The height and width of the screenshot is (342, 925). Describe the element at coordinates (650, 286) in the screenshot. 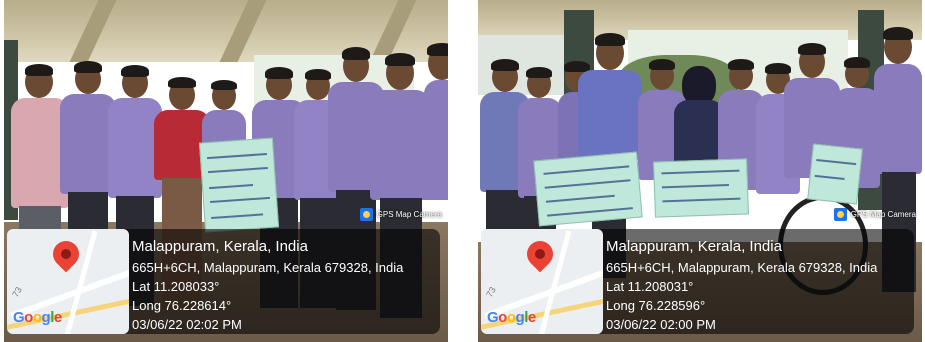

I see `latitude: Lat 11.208031°` at that location.